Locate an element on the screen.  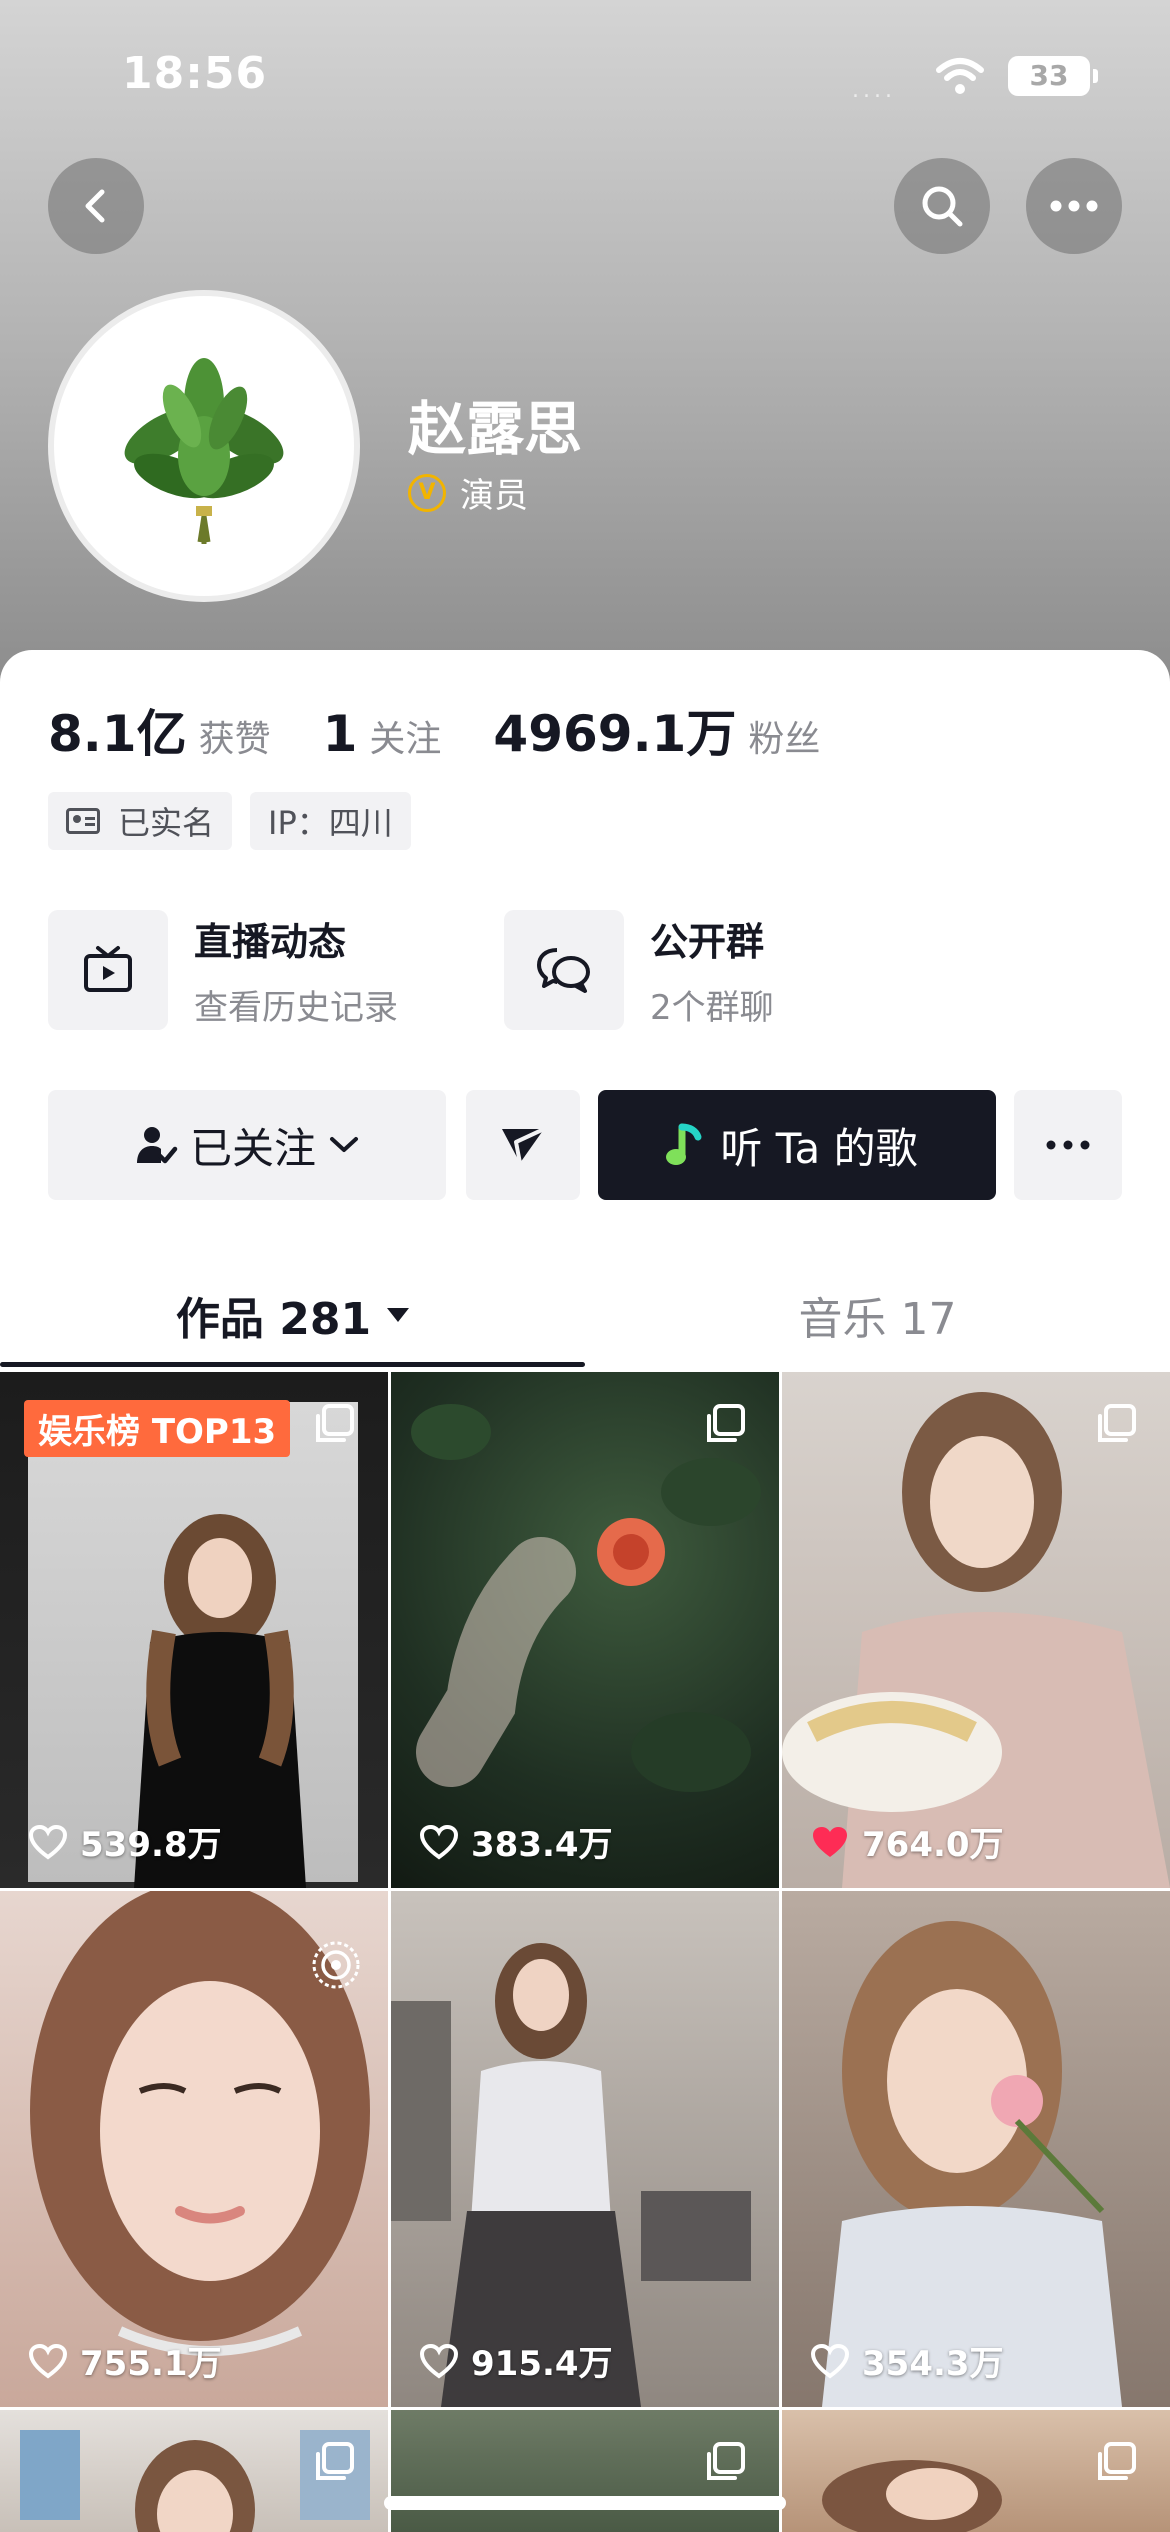
video-thumbnail: 915.4万 is located at coordinates (585, 2149).